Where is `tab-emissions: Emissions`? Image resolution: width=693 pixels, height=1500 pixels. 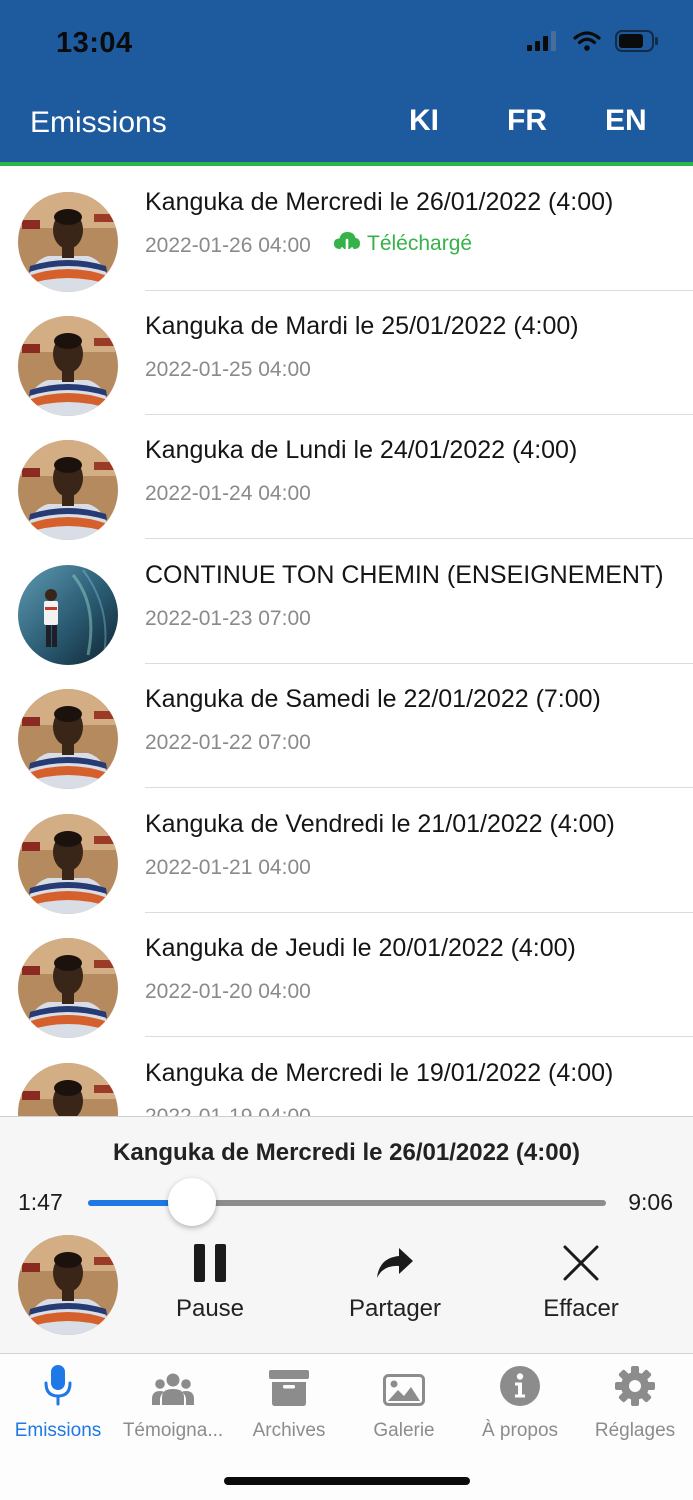 tab-emissions: Emissions is located at coordinates (58, 1401).